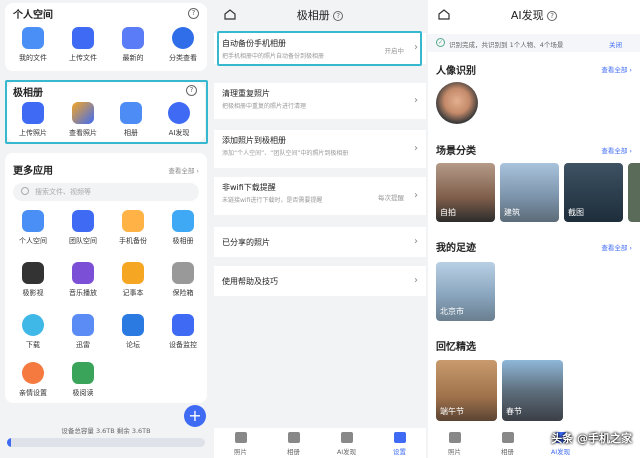 Image resolution: width=640 pixels, height=458 pixels. I want to click on tile-my-files: 我的文件, so click(33, 45).